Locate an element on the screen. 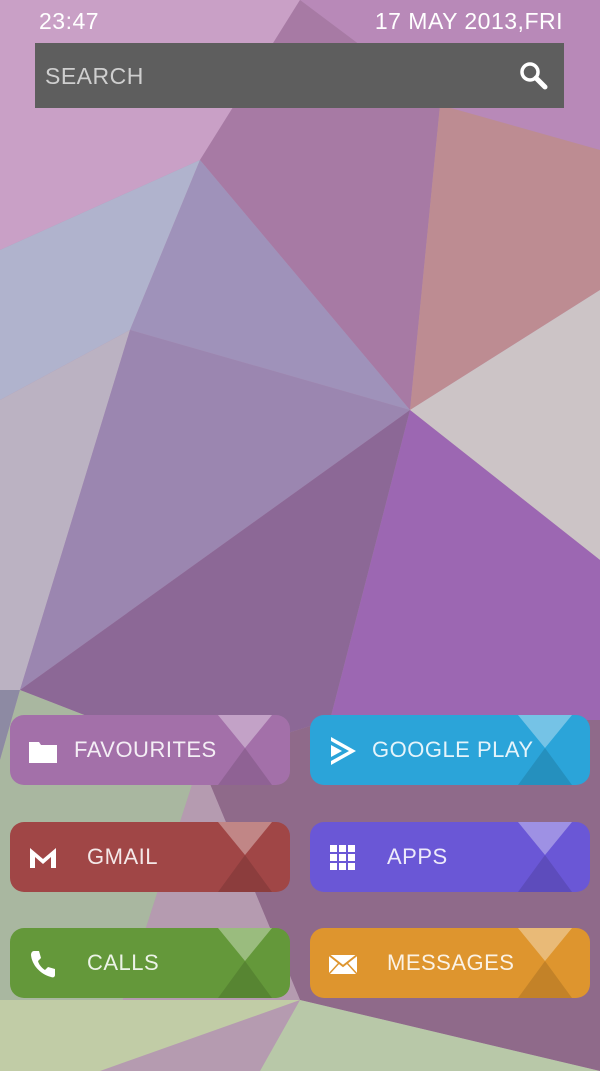 This screenshot has height=1071, width=600. phone-icon is located at coordinates (43, 964).